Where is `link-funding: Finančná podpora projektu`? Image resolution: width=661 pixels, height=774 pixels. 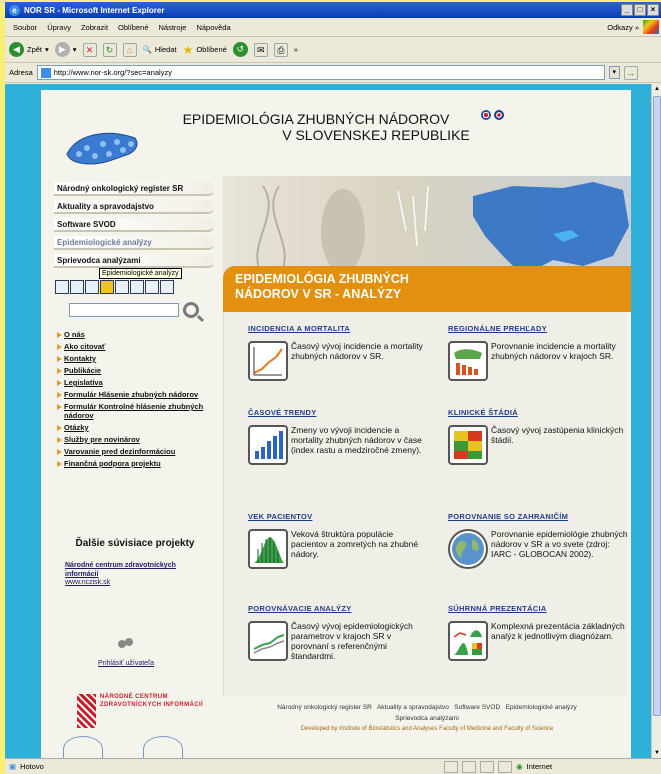 link-funding: Finančná podpora projektu is located at coordinates (137, 463).